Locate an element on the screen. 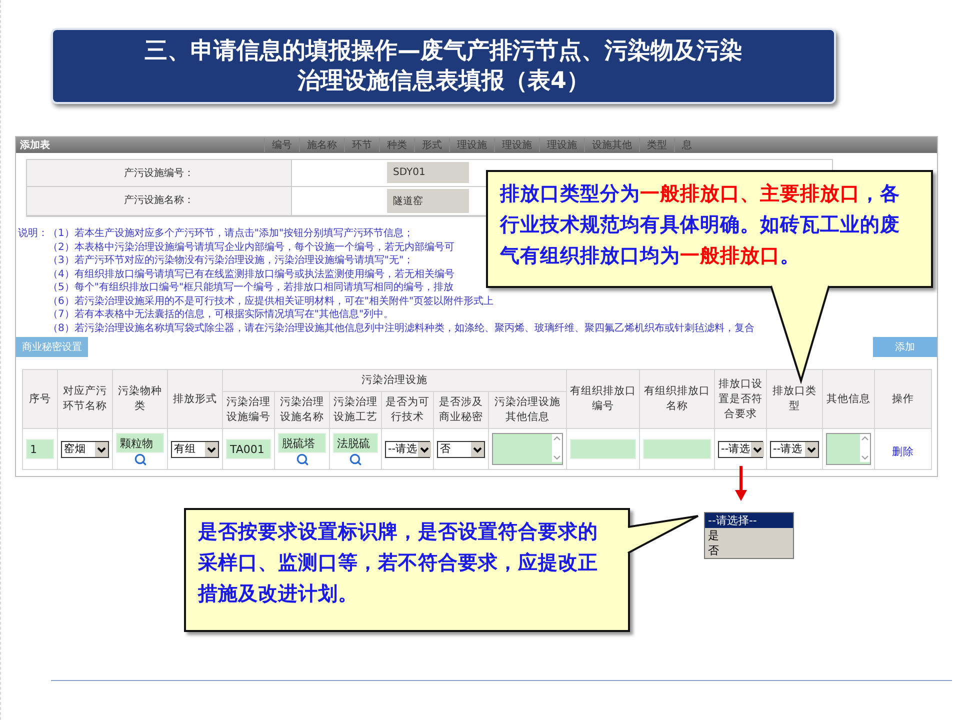  column-header: 是否涉及商业秘密 is located at coordinates (461, 410).